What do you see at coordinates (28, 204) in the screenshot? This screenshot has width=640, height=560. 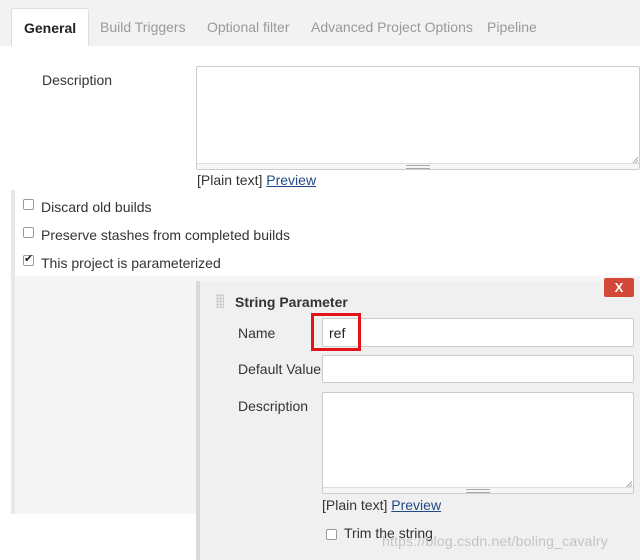 I see `discard-old-builds-checkbox` at bounding box center [28, 204].